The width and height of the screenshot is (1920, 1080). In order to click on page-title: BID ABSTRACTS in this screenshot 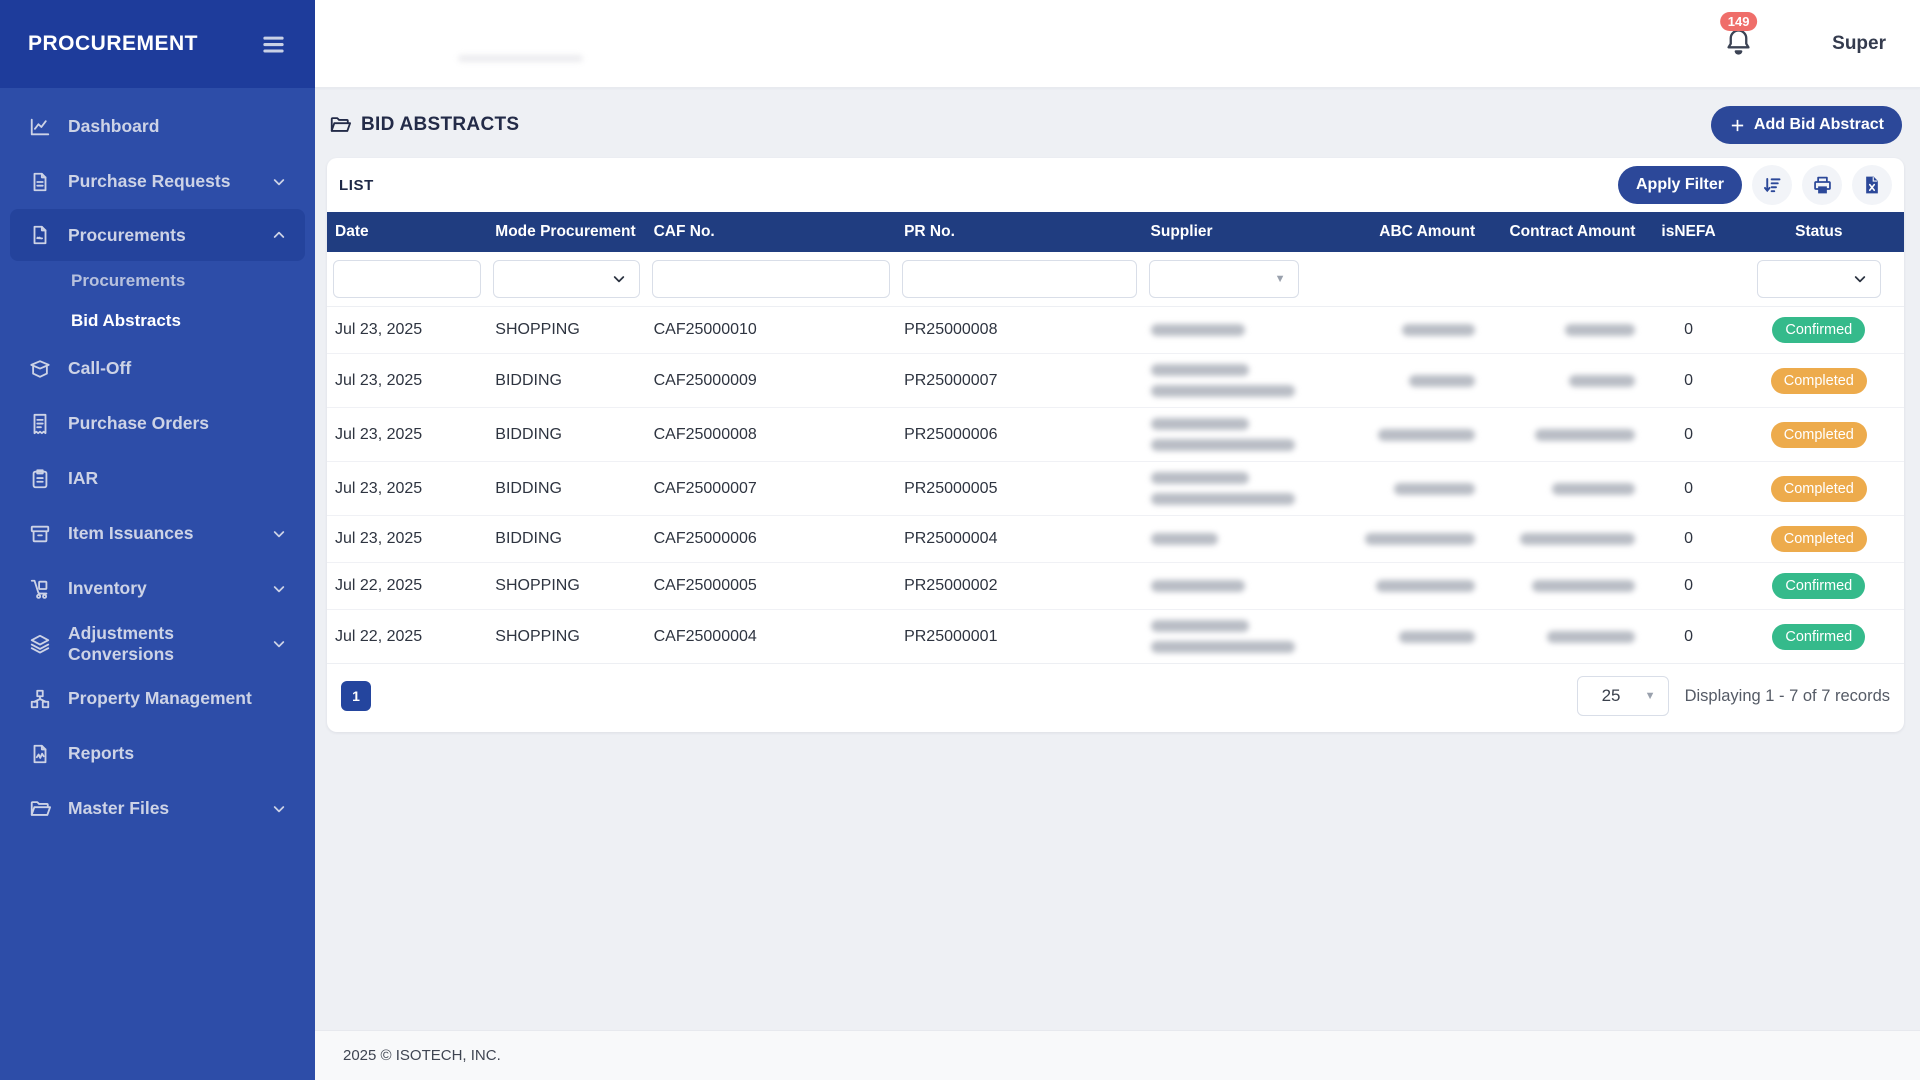, I will do `click(424, 125)`.